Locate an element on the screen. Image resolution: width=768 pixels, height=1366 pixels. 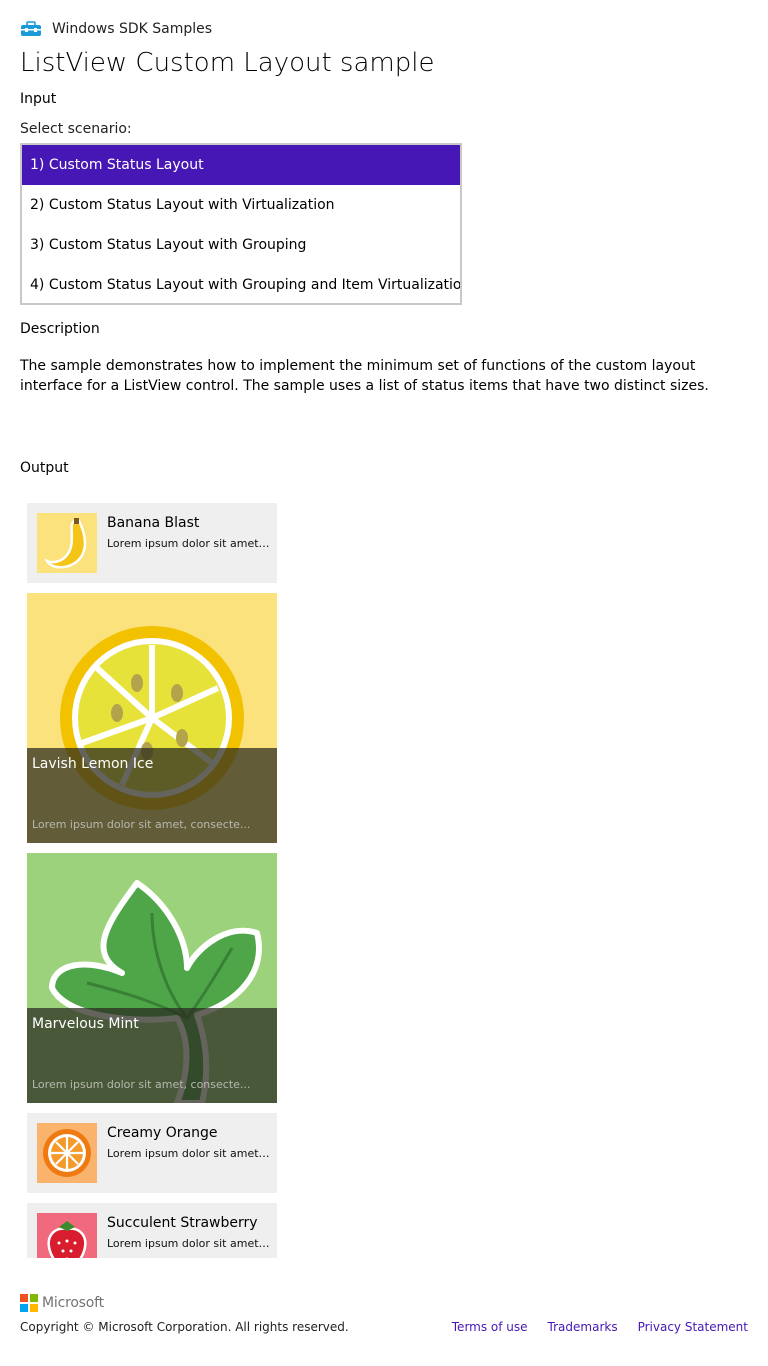
scenario-item-1: 1) Custom Status Layout is located at coordinates (241, 165).